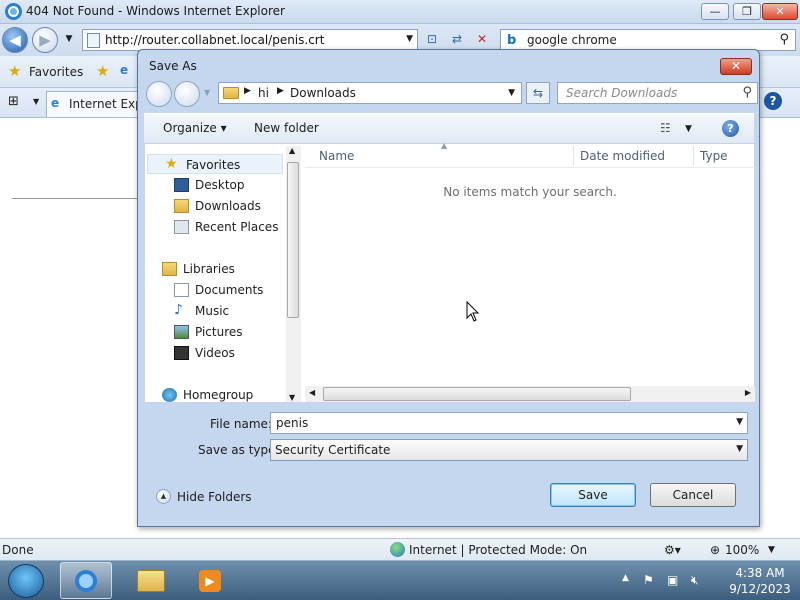  What do you see at coordinates (747, 11) in the screenshot?
I see `restore-button: ❐` at bounding box center [747, 11].